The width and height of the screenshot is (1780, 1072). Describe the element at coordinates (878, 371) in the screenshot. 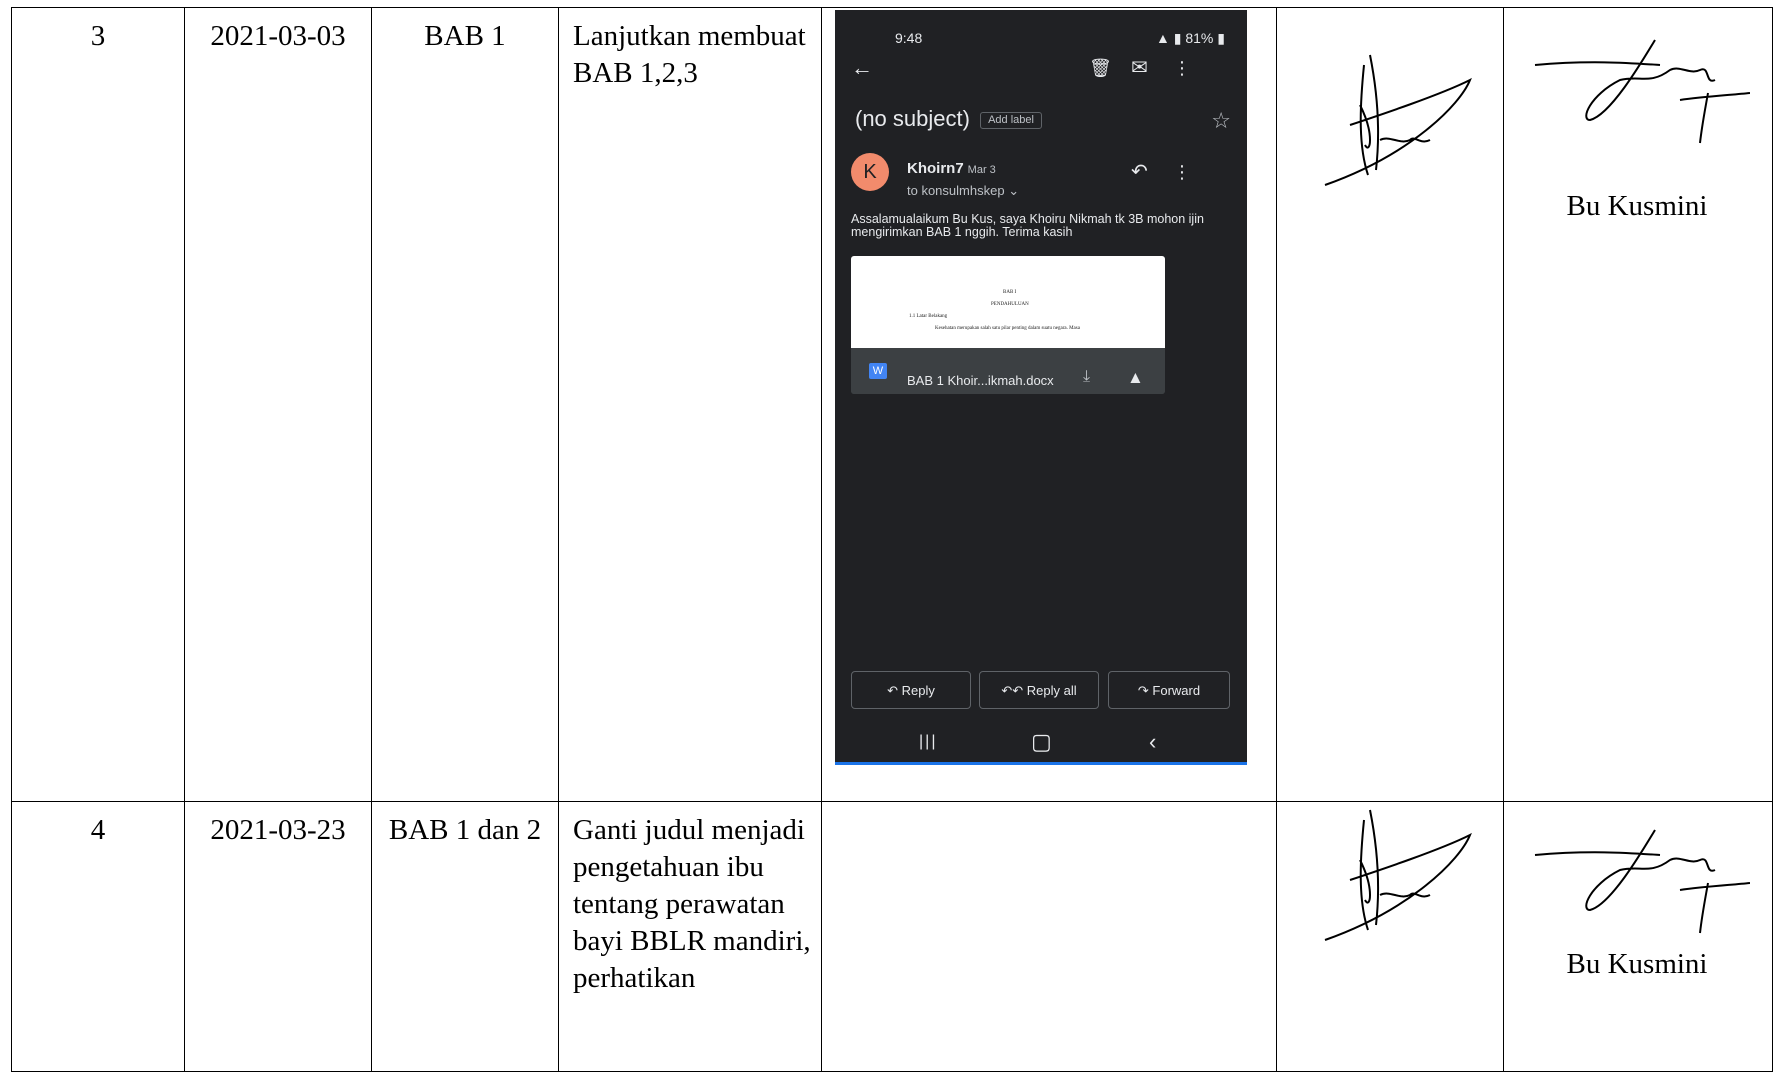

I see `word-file-icon: W` at that location.